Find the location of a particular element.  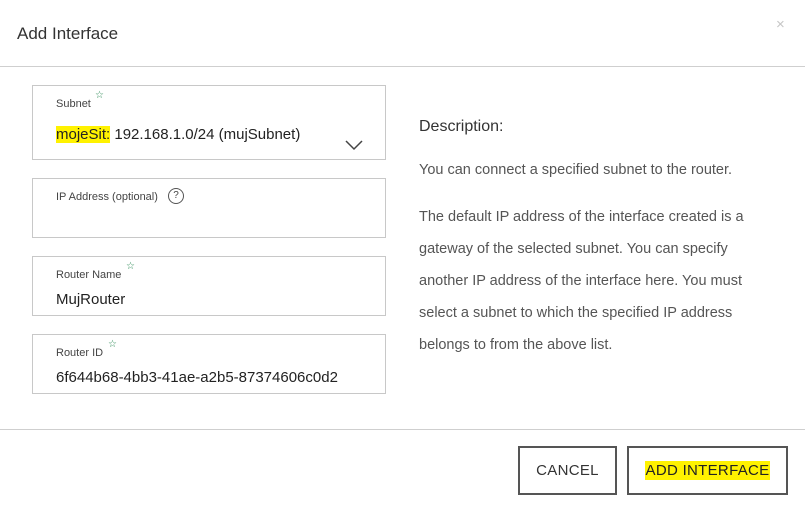

description-heading: Description: is located at coordinates (461, 126).